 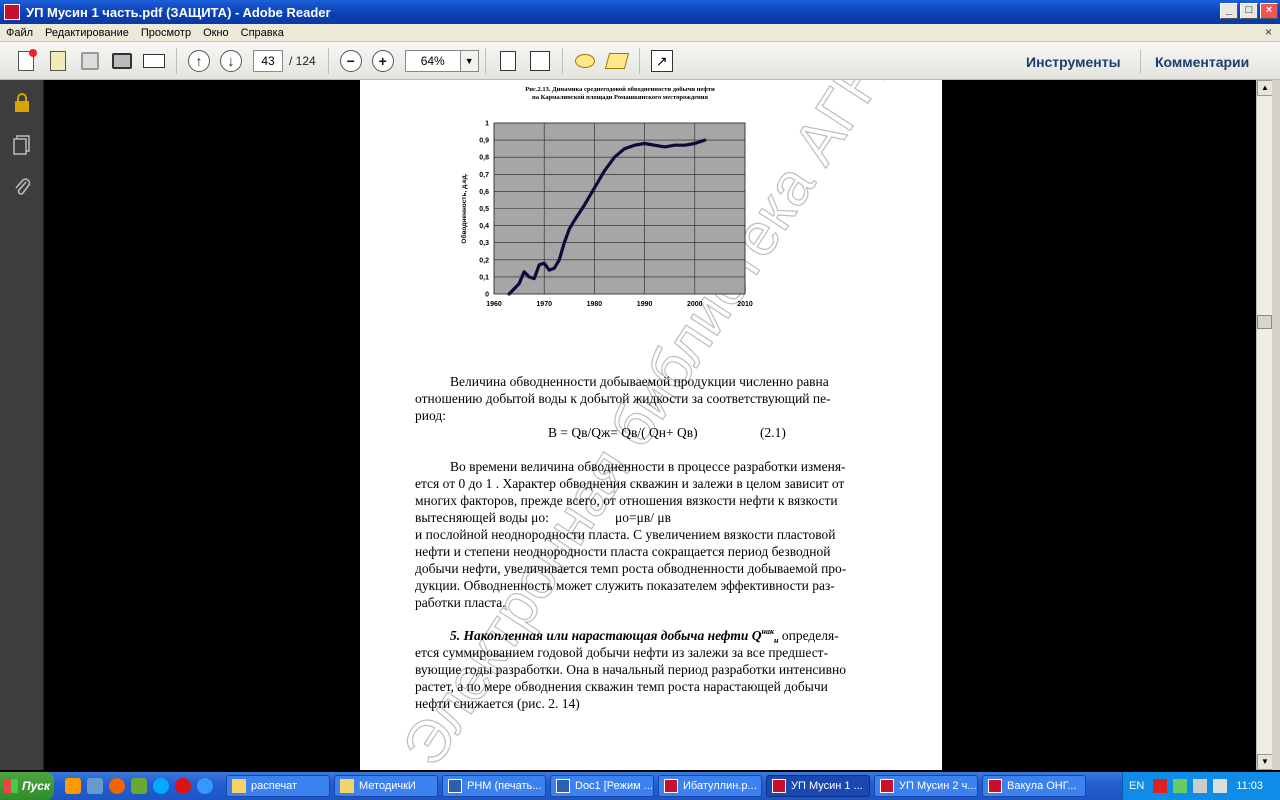 I want to click on highlight-pen-icon, so click(x=616, y=60).